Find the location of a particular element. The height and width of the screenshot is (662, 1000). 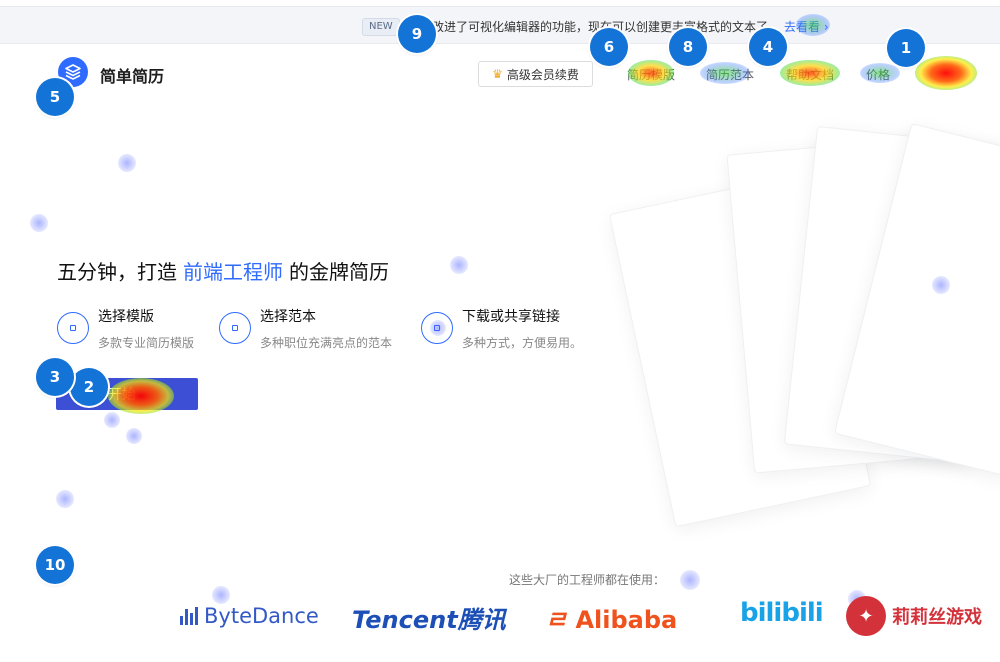

download-icon is located at coordinates (437, 328).